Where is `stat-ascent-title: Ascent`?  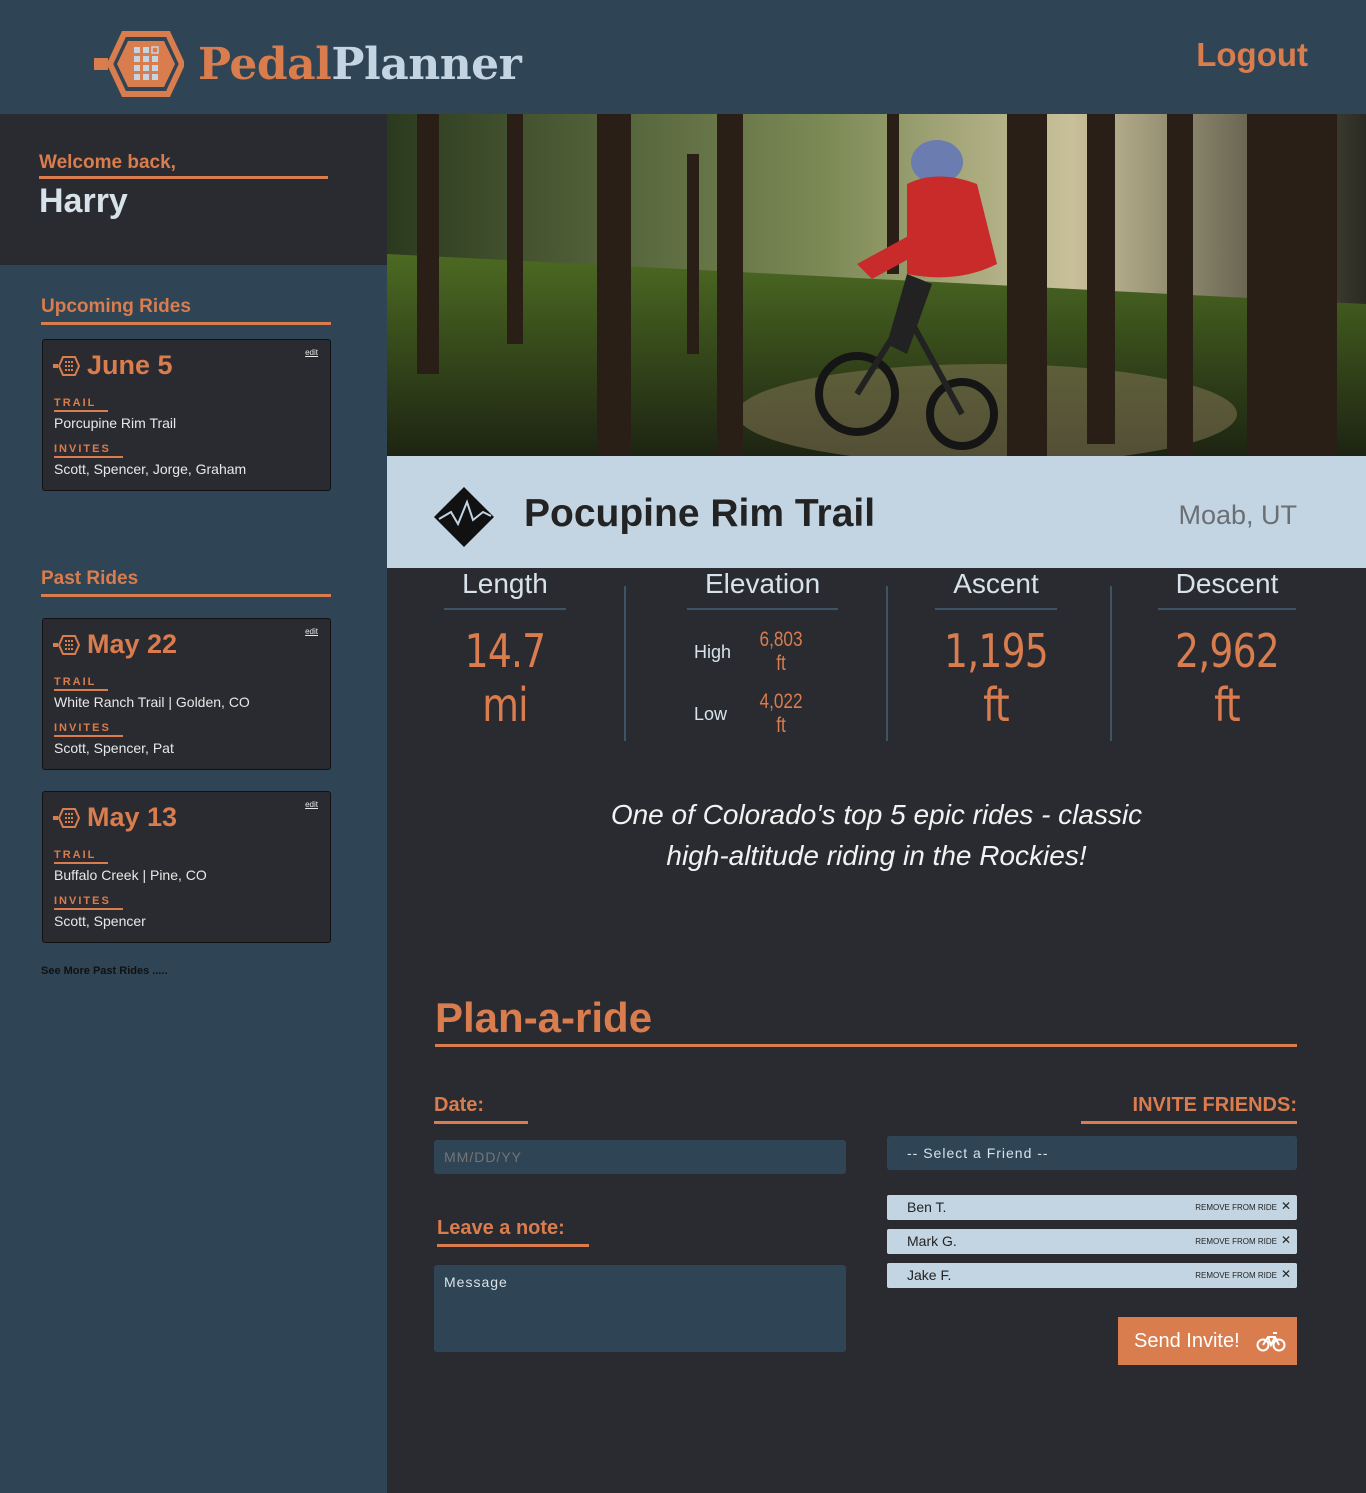
stat-ascent-title: Ascent is located at coordinates (996, 589).